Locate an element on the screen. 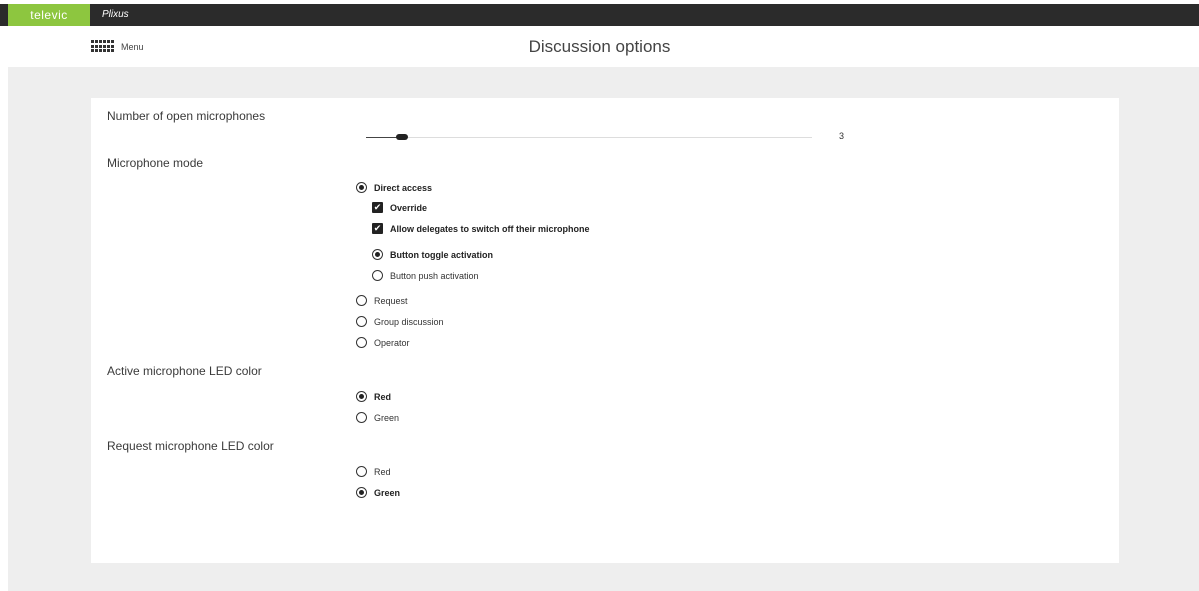 Image resolution: width=1199 pixels, height=591 pixels. radio-label: Group discussion is located at coordinates (409, 321).